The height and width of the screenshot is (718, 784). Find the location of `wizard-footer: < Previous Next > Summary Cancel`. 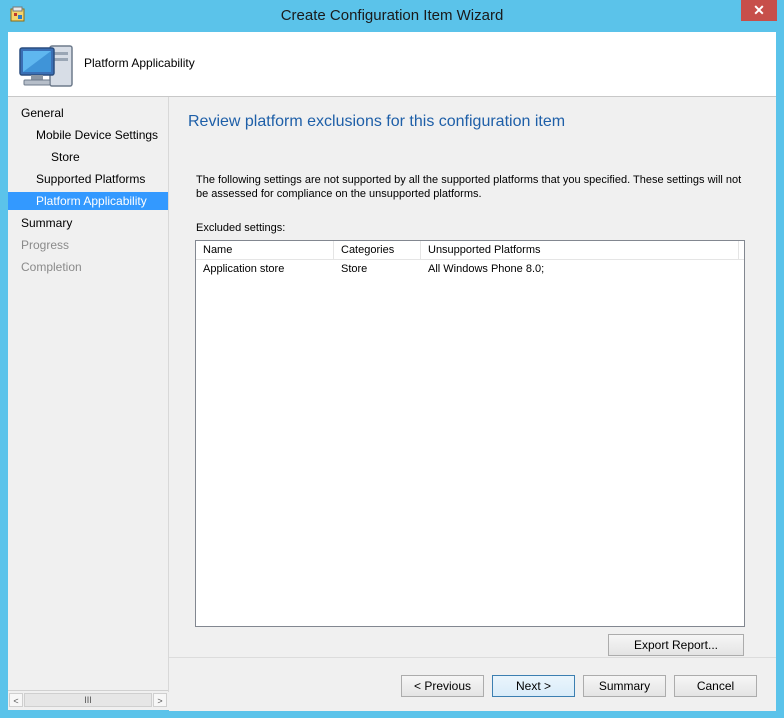

wizard-footer: < Previous Next > Summary Cancel is located at coordinates (472, 684).